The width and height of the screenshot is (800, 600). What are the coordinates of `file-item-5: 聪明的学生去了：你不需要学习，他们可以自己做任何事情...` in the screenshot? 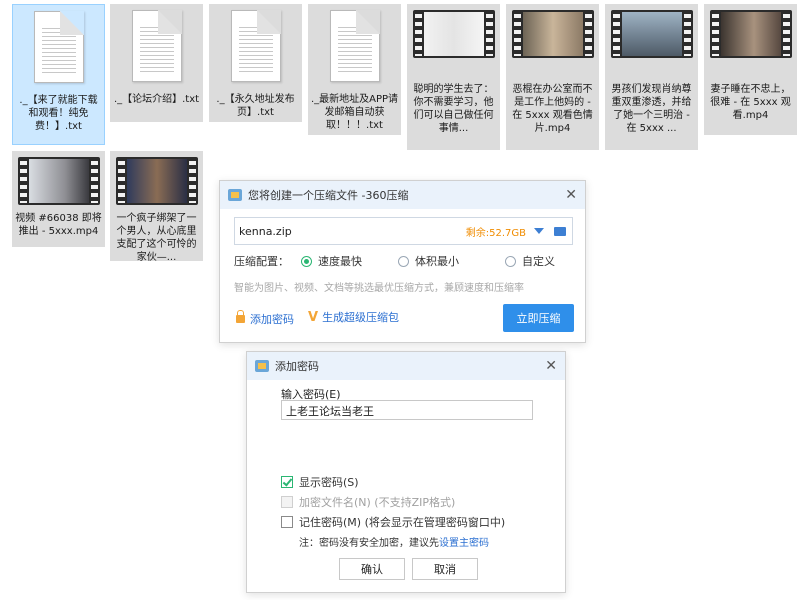 It's located at (453, 77).